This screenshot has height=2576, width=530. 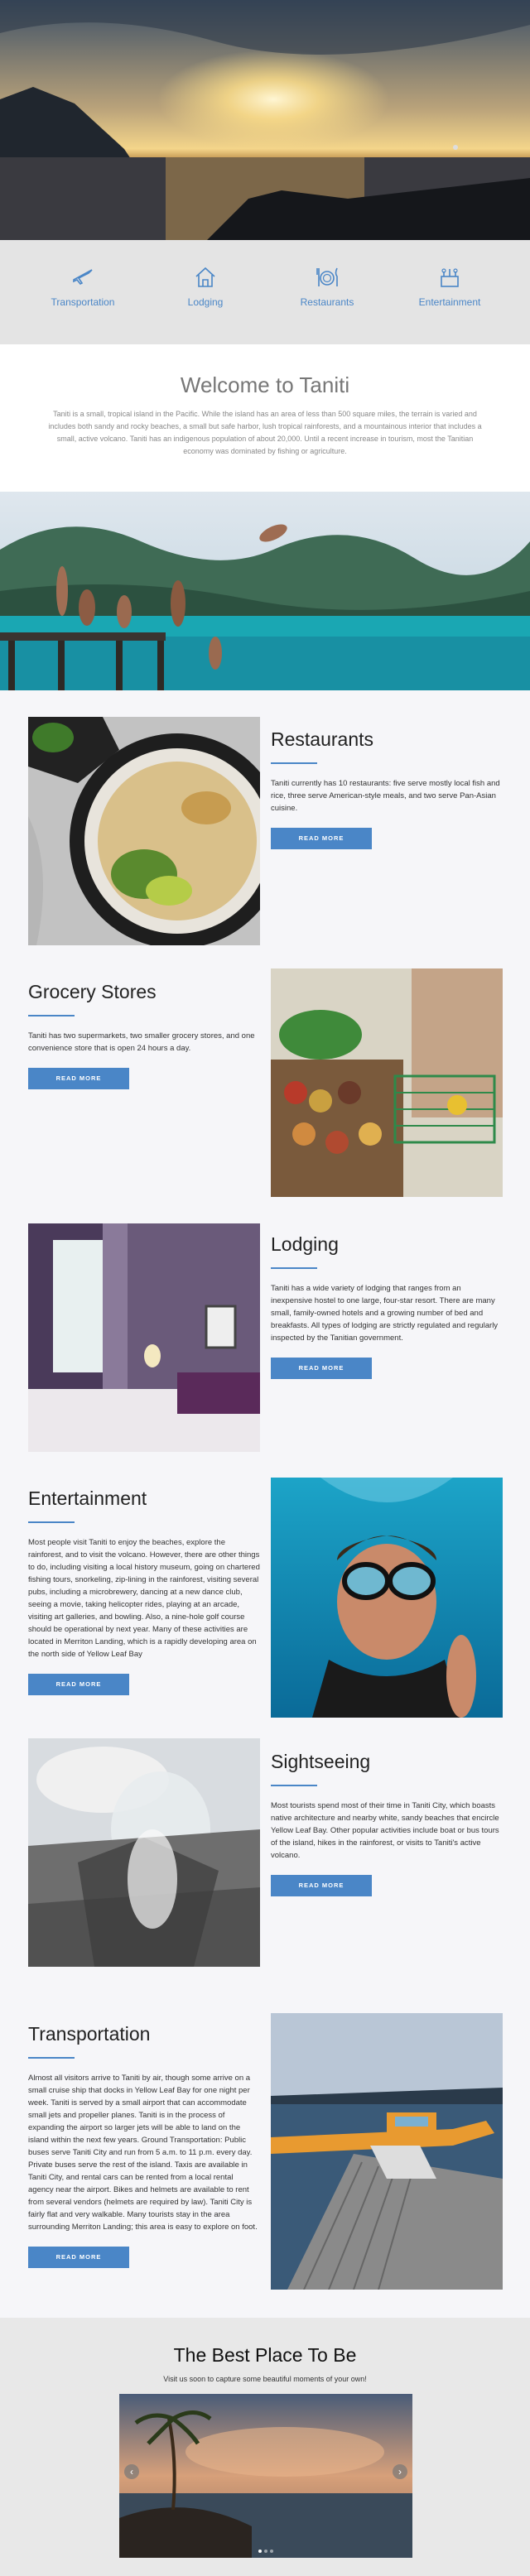 I want to click on section-title: Lodging, so click(x=305, y=1244).